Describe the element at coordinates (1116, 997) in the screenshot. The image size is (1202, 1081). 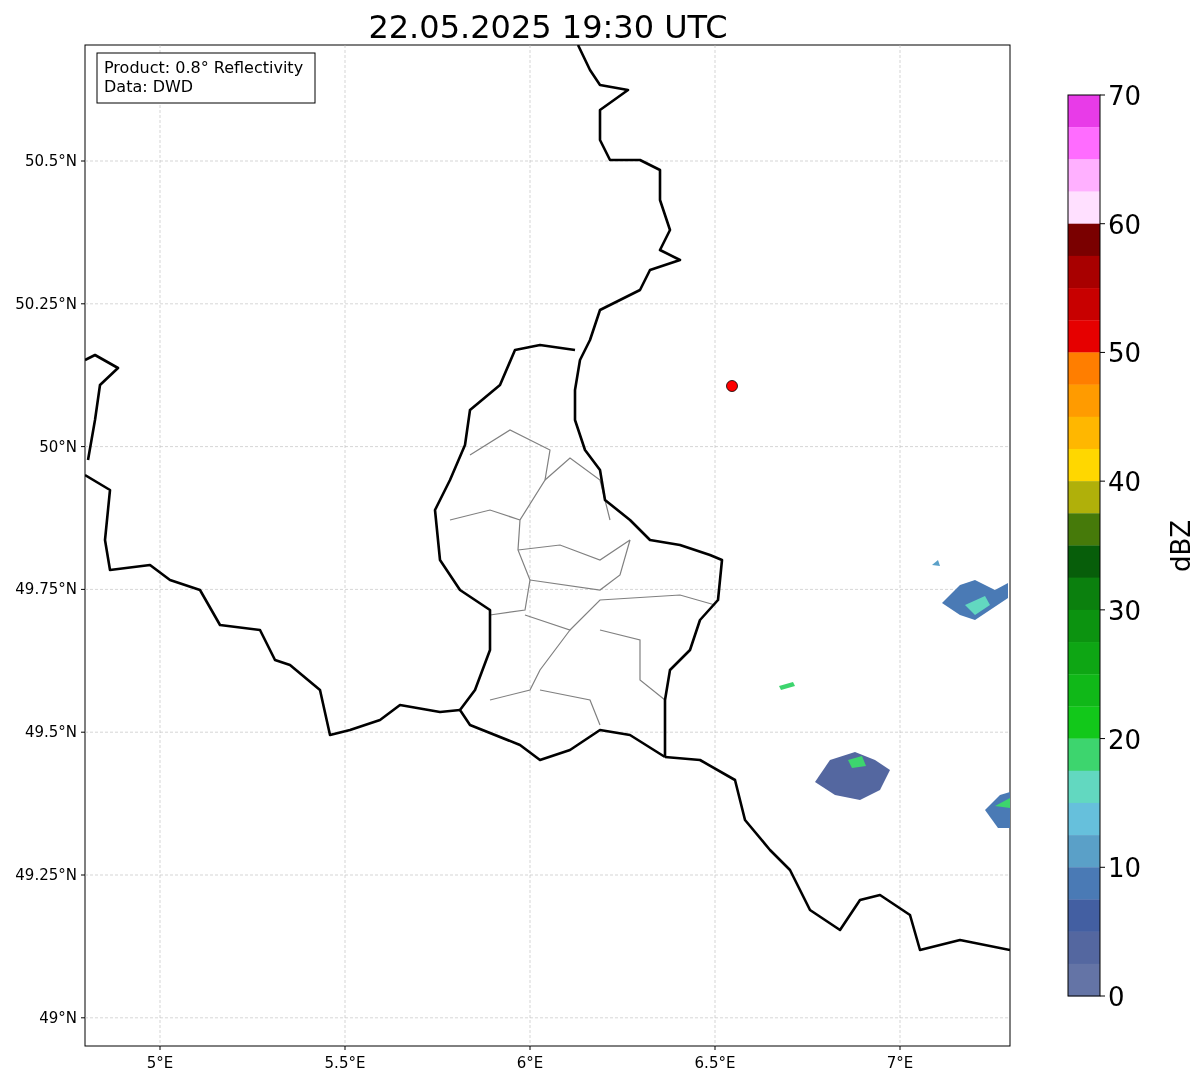
I see `colorbar-tick-label: 0` at that location.